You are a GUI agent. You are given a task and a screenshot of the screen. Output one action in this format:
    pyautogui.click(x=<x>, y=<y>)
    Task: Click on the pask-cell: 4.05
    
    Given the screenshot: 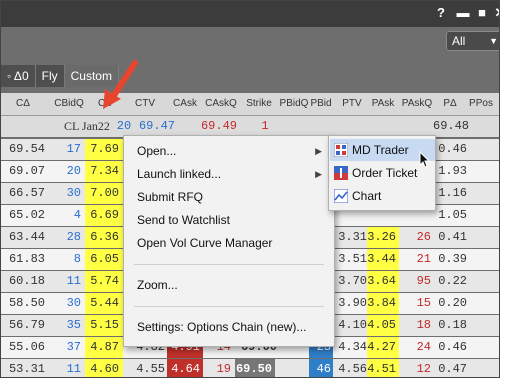 What is the action you would take?
    pyautogui.click(x=383, y=325)
    